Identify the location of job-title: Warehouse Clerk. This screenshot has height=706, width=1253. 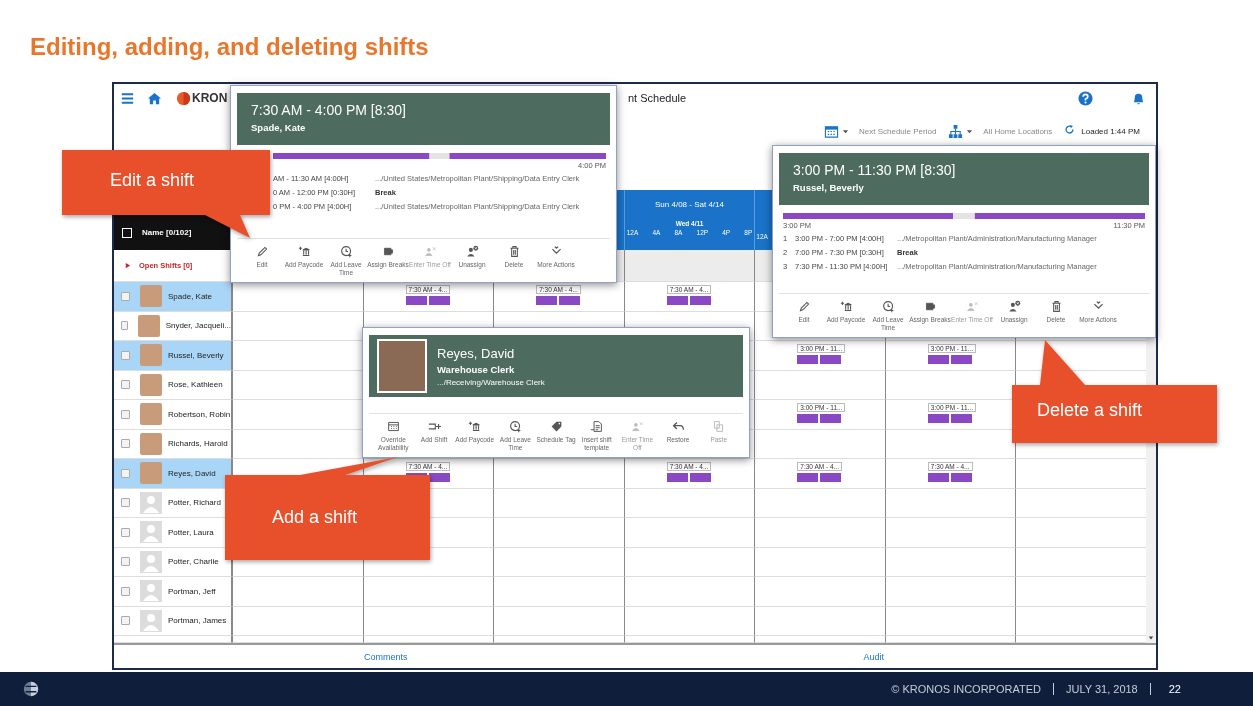
(476, 369).